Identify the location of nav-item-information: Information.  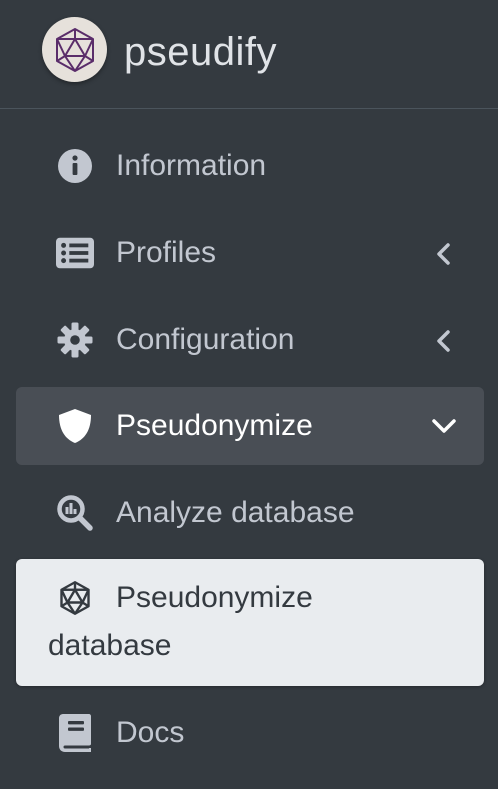
(250, 167).